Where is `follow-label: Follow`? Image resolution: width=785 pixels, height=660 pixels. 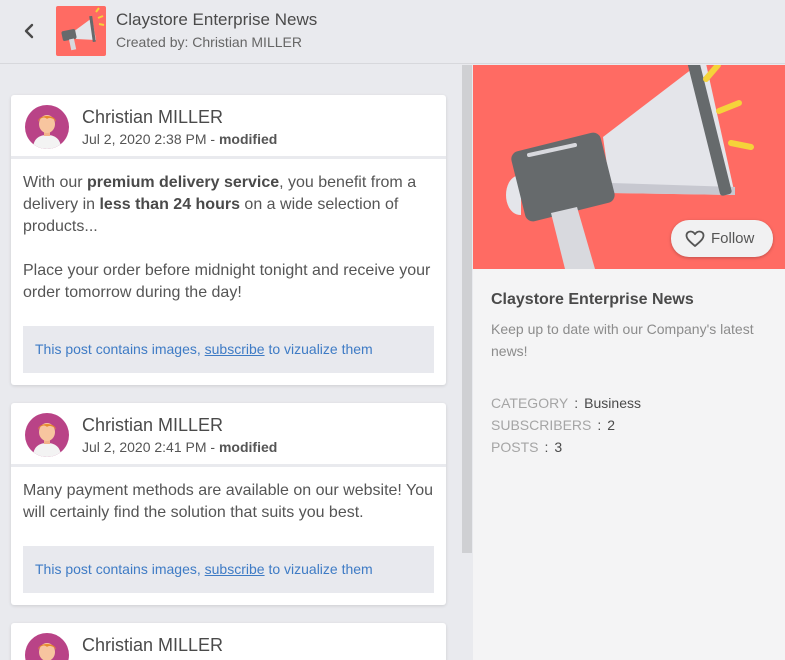
follow-label: Follow is located at coordinates (733, 238).